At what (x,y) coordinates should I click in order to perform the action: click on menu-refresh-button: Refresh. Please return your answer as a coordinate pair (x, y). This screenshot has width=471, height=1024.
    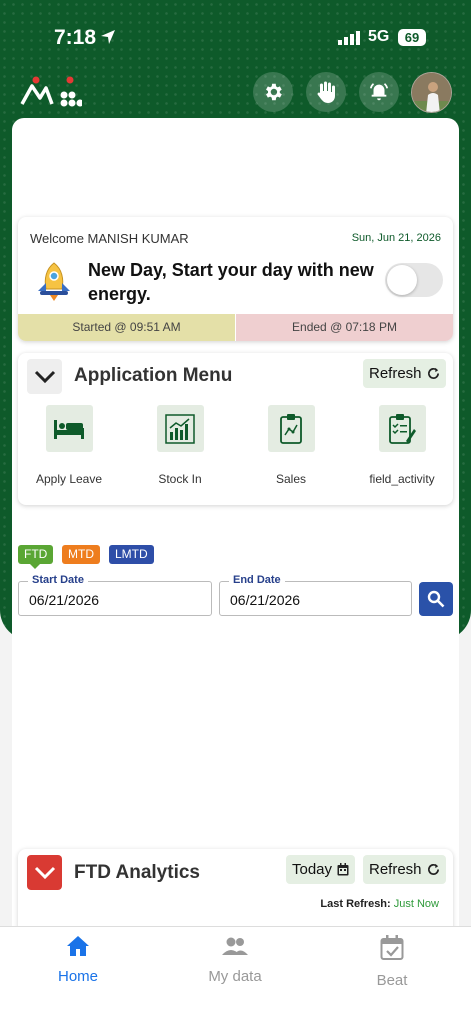
    Looking at the image, I should click on (404, 373).